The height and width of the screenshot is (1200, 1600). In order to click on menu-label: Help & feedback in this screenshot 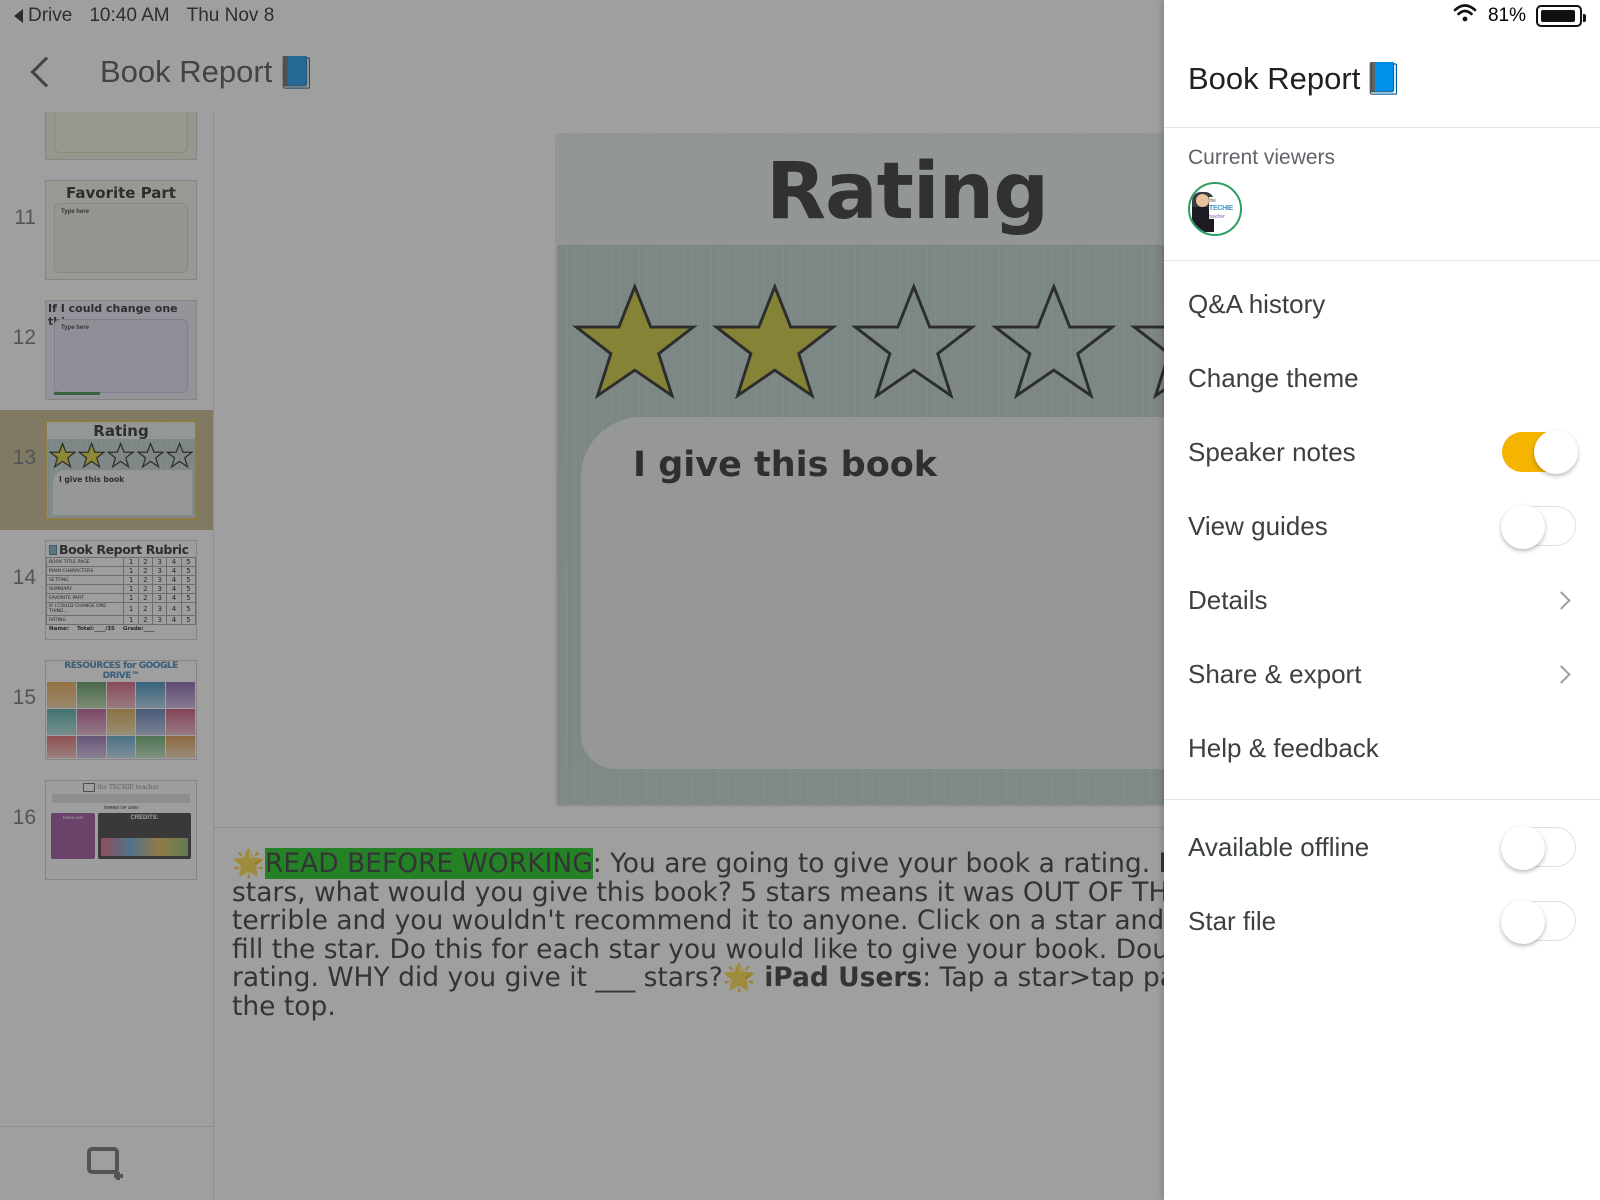, I will do `click(1283, 747)`.